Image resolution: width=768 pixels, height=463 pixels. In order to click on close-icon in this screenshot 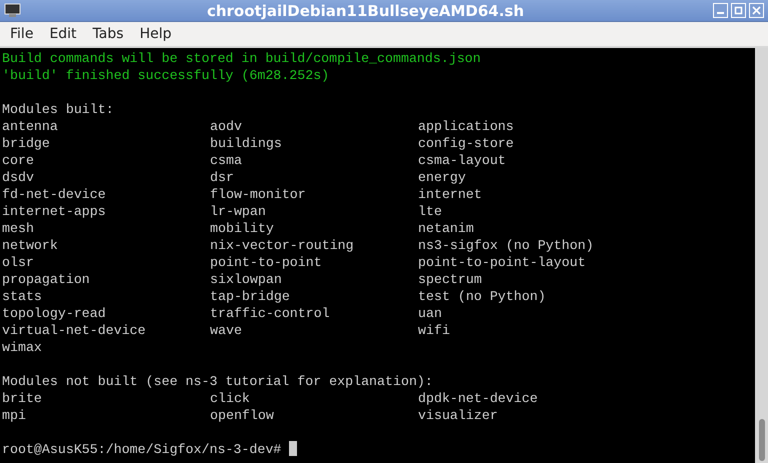, I will do `click(756, 10)`.